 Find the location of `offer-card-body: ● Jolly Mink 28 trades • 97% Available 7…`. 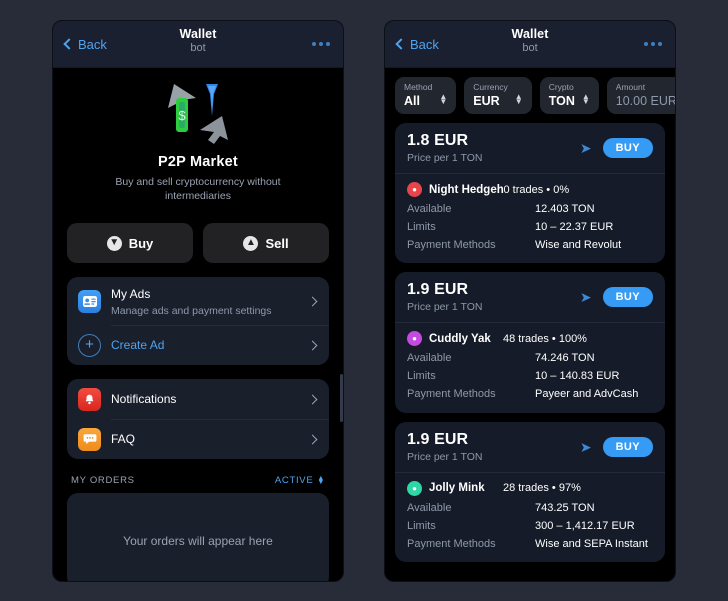

offer-card-body: ● Jolly Mink 28 trades • 97% Available 7… is located at coordinates (530, 517).